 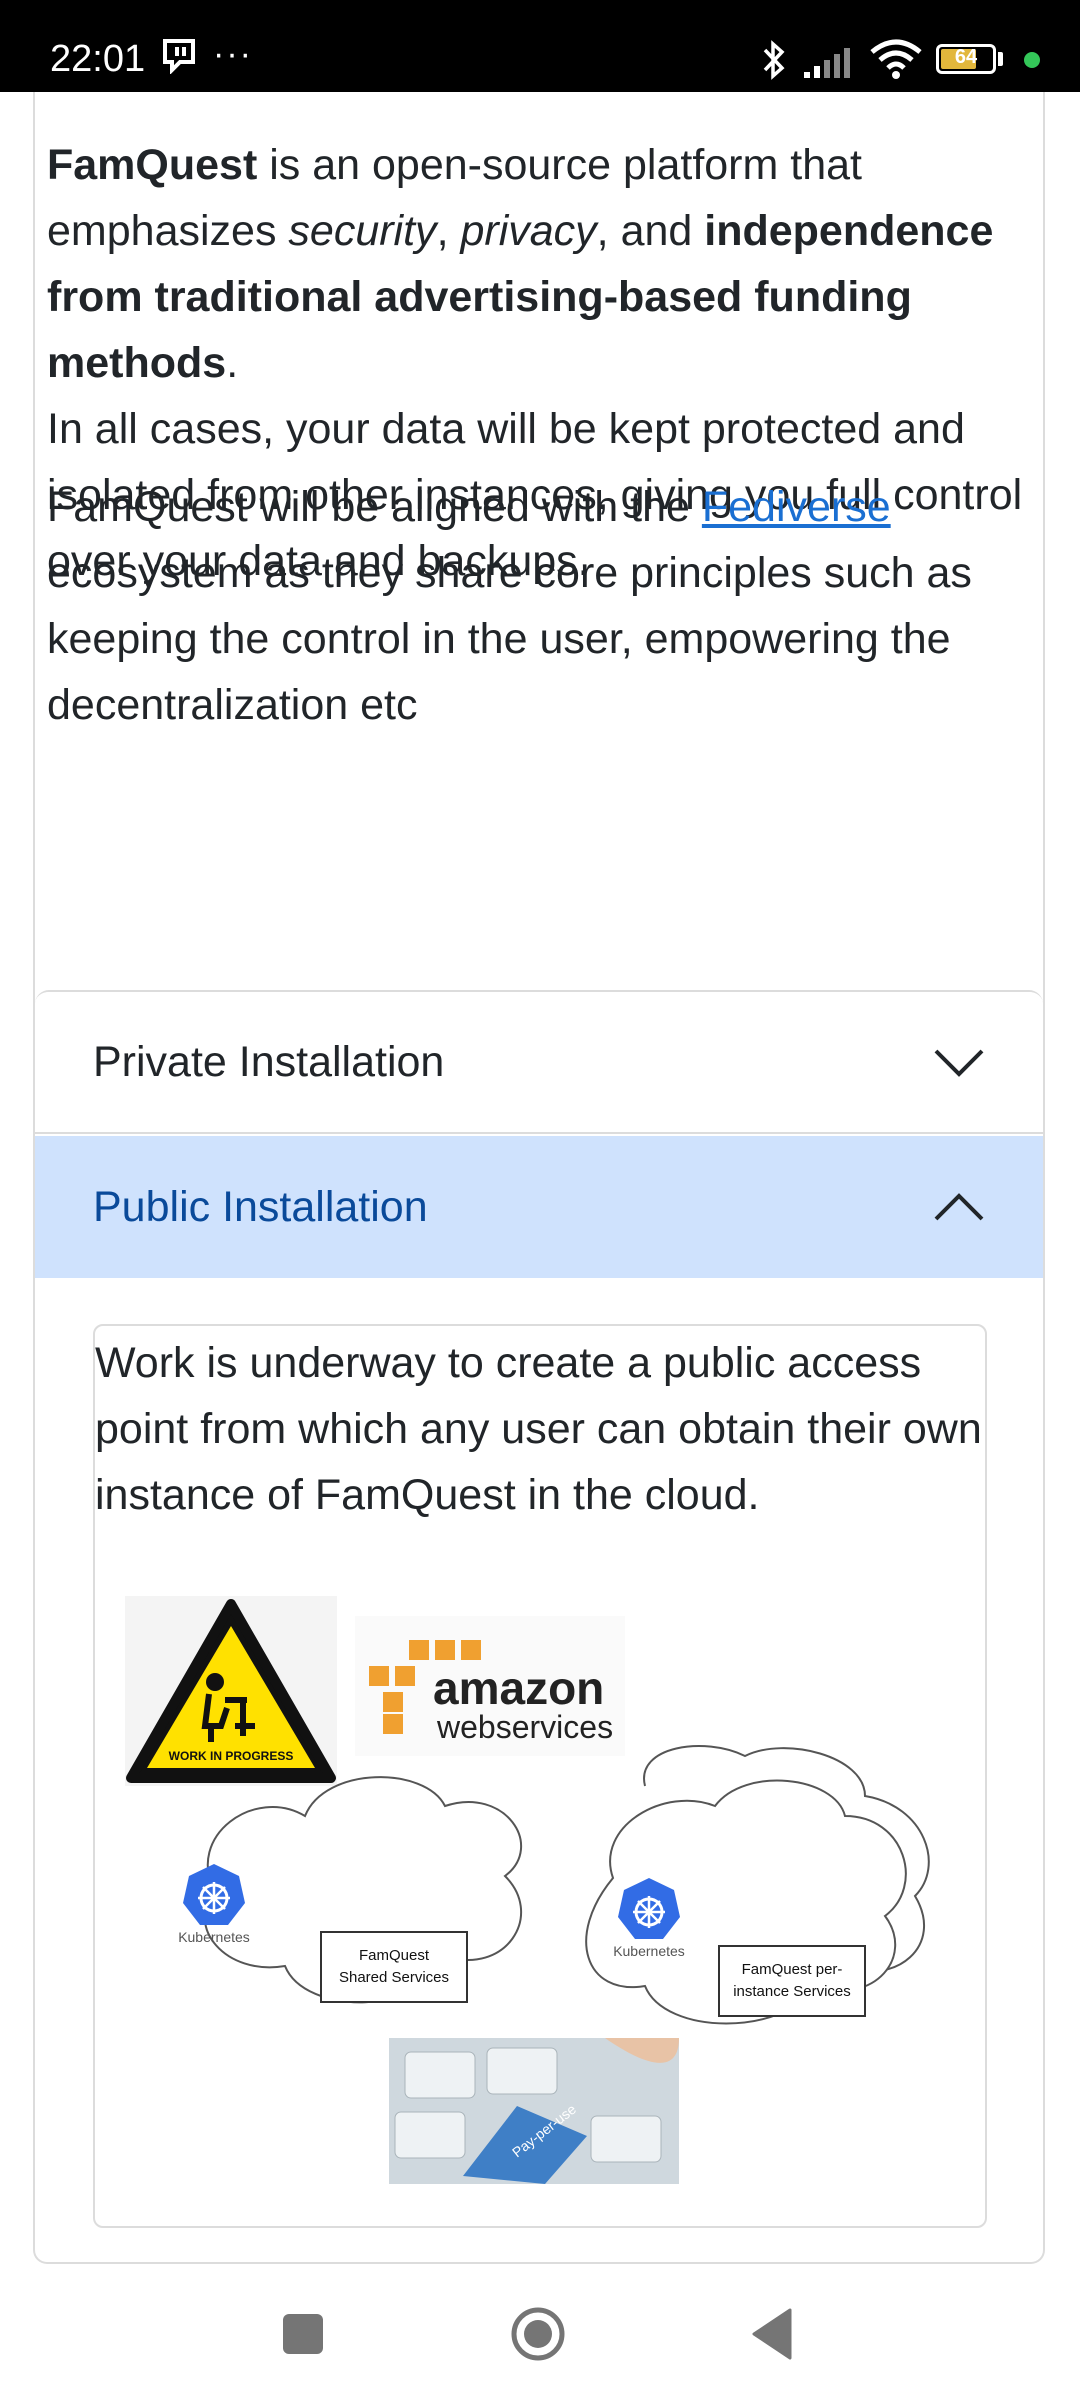 What do you see at coordinates (540, 46) in the screenshot?
I see `status-bar: 22:01 ··· 64` at bounding box center [540, 46].